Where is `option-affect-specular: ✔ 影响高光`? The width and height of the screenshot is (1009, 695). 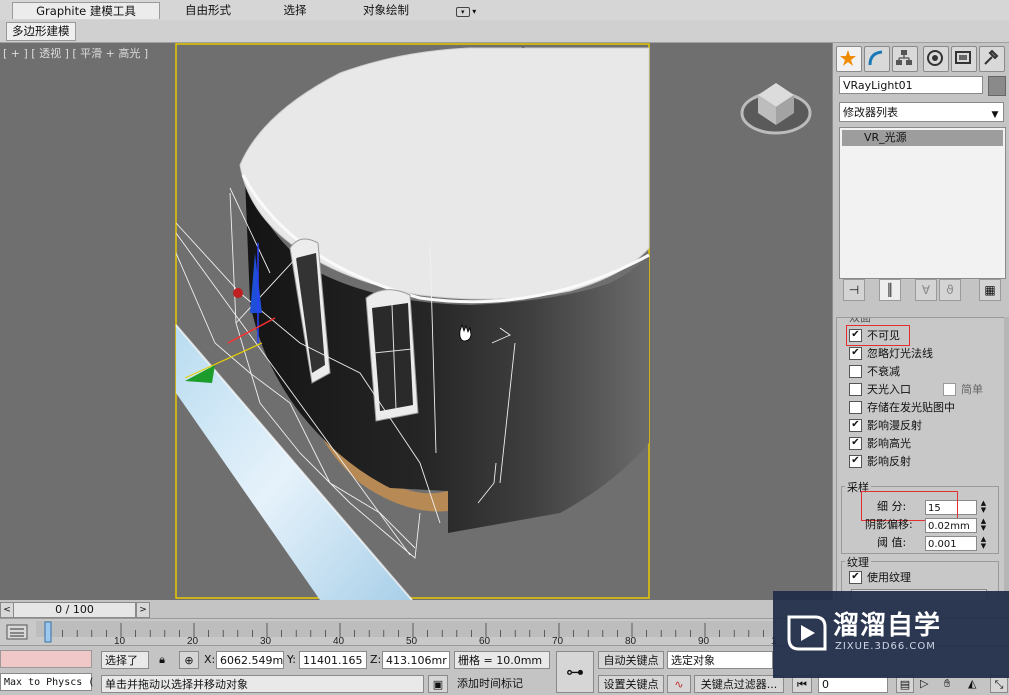 option-affect-specular: ✔ 影响高光 is located at coordinates (880, 444).